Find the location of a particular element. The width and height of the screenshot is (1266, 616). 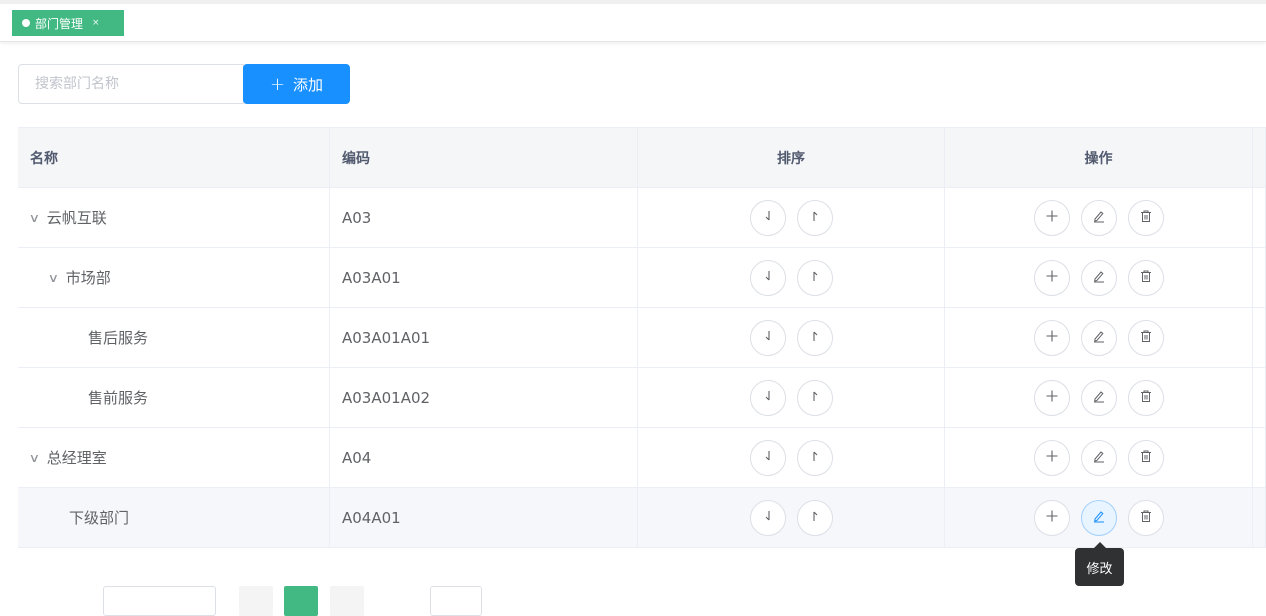

table-row: 下级部门 A04A01 is located at coordinates (642, 518).